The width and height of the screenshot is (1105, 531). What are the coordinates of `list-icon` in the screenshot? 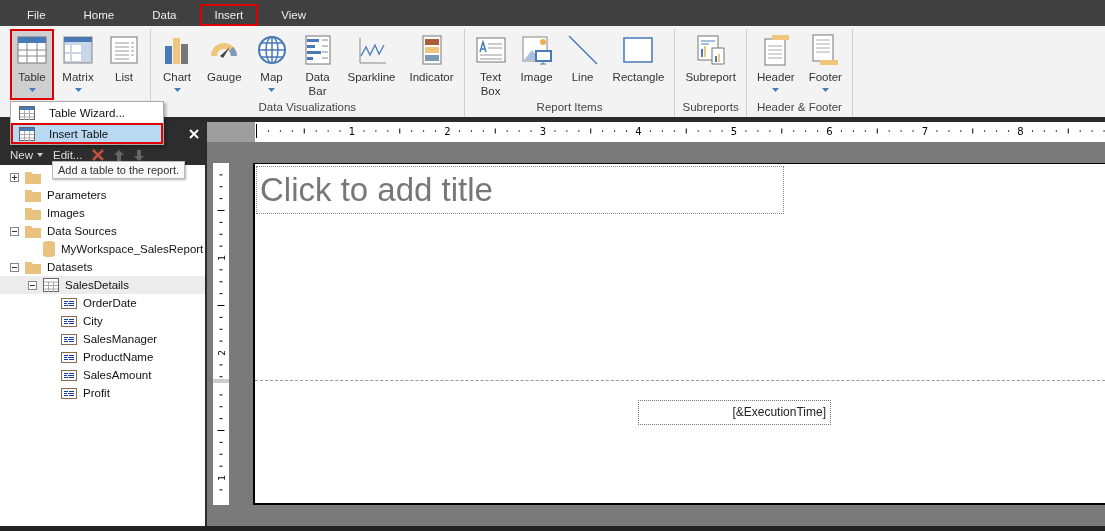 It's located at (124, 50).